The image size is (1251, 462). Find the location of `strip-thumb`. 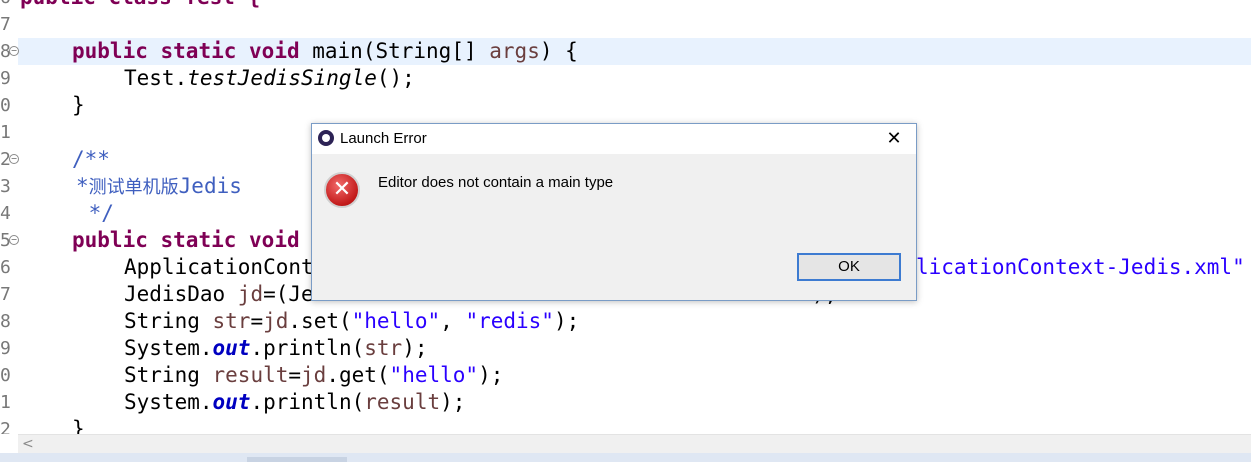

strip-thumb is located at coordinates (297, 459).